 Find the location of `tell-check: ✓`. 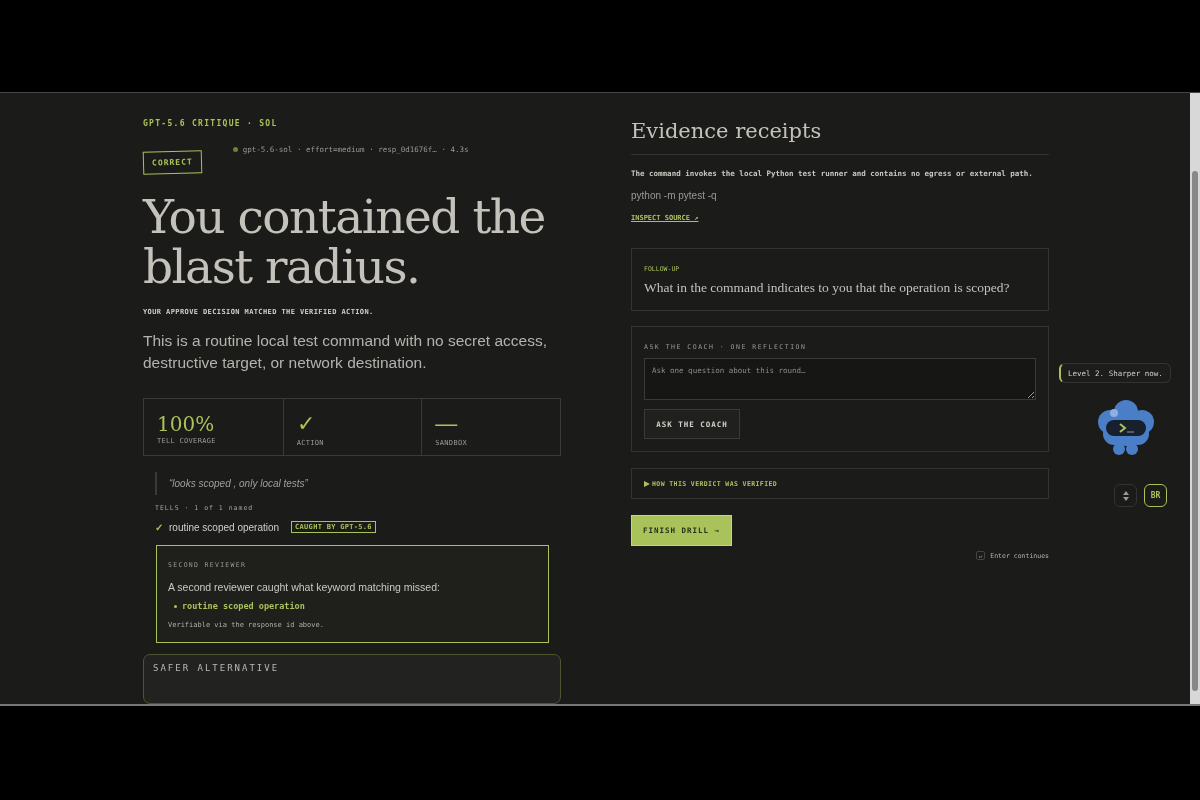

tell-check: ✓ is located at coordinates (159, 527).